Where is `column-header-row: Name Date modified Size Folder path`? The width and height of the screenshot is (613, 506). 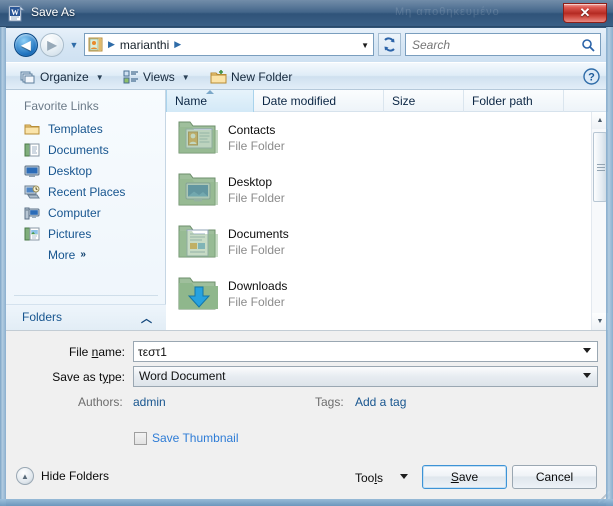 column-header-row: Name Date modified Size Folder path is located at coordinates (386, 101).